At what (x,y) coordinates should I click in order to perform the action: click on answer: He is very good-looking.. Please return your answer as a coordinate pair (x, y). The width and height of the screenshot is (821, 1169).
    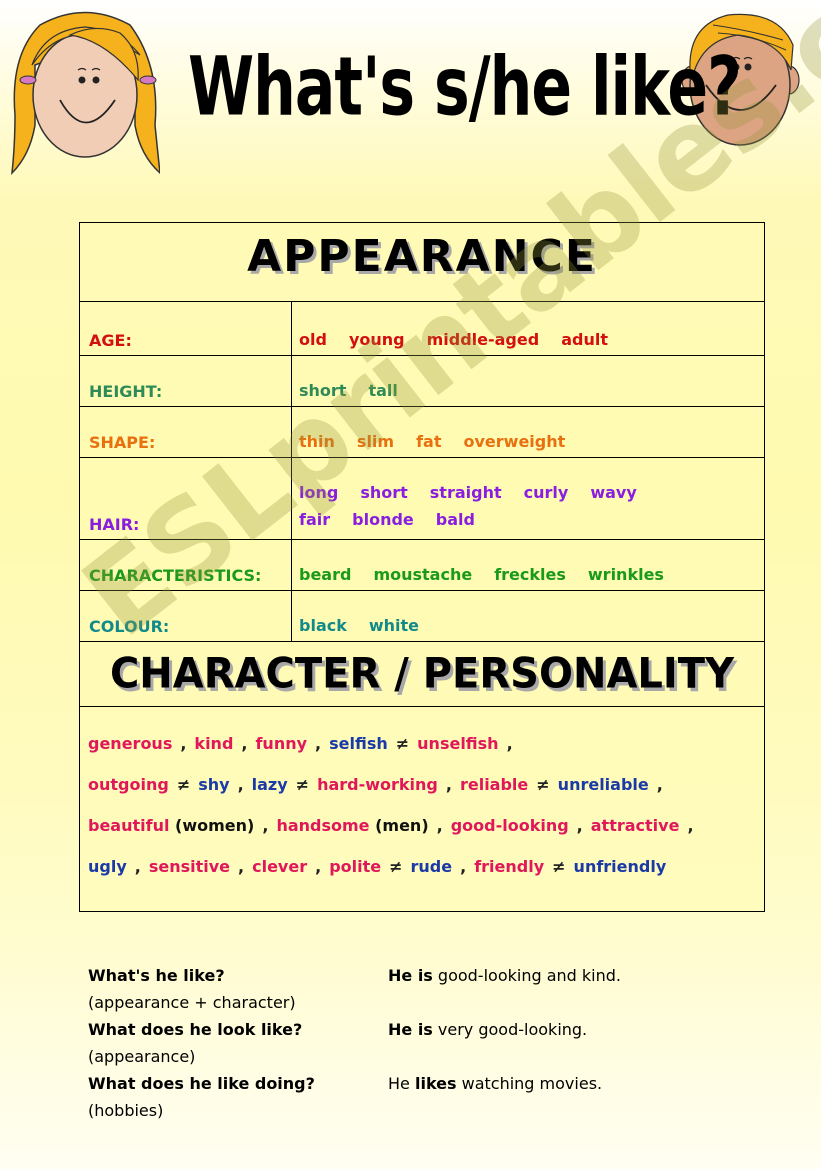
    Looking at the image, I should click on (487, 1029).